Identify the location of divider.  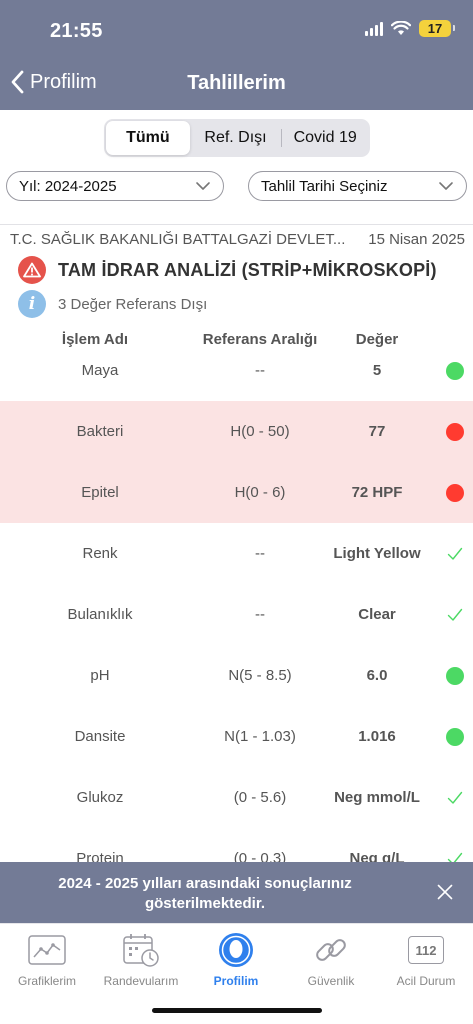
(236, 224).